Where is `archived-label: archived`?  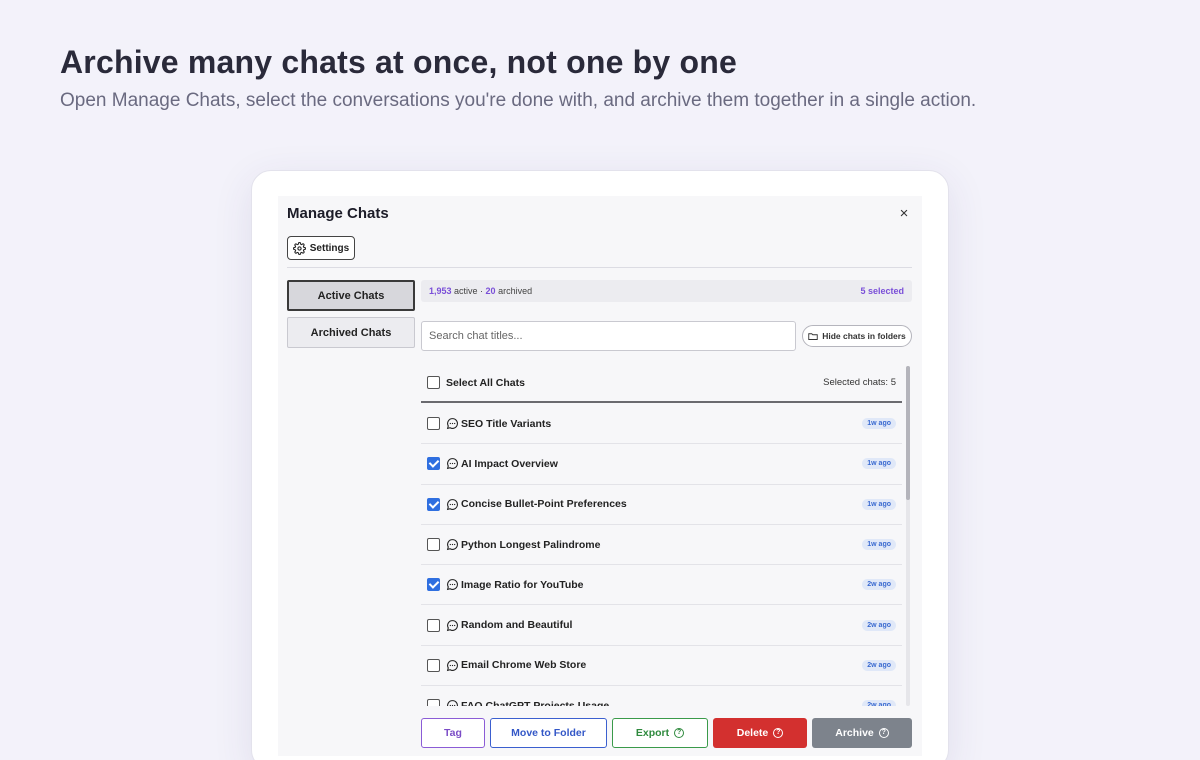
archived-label: archived is located at coordinates (514, 291).